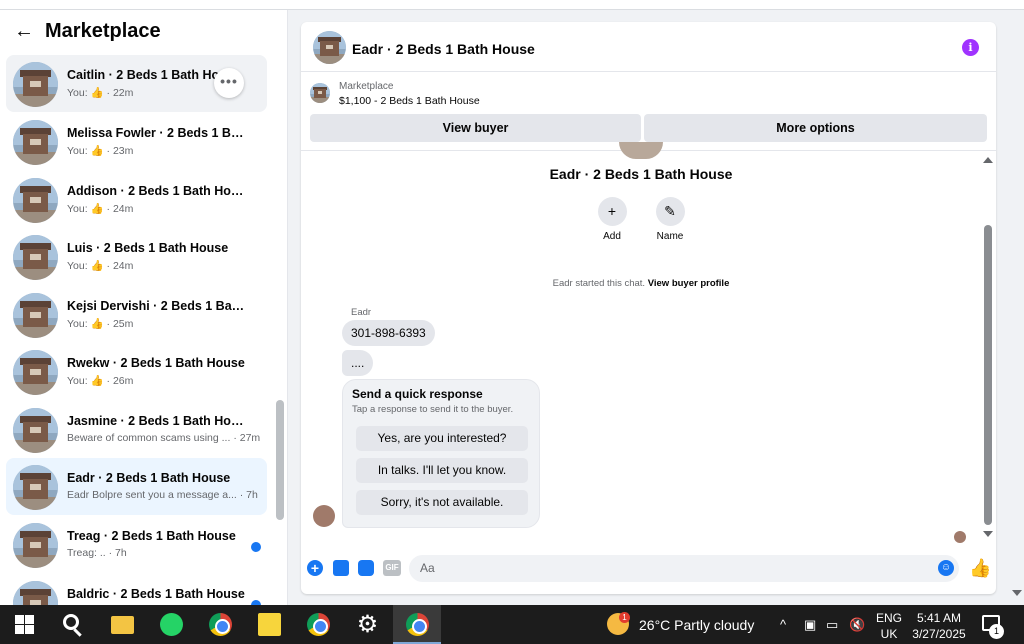  What do you see at coordinates (392, 568) in the screenshot?
I see `gif-icon: GIF` at bounding box center [392, 568].